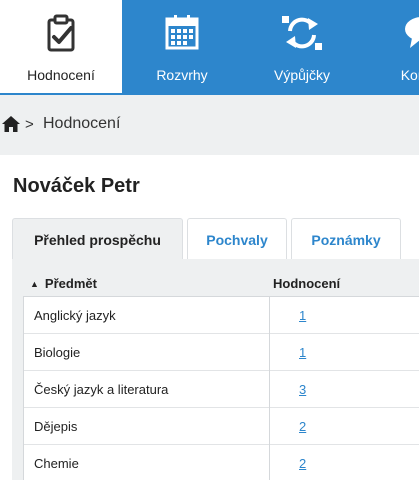  I want to click on tab-bar: Přehled prospěchu Pochvaly Poznámky, so click(209, 239).